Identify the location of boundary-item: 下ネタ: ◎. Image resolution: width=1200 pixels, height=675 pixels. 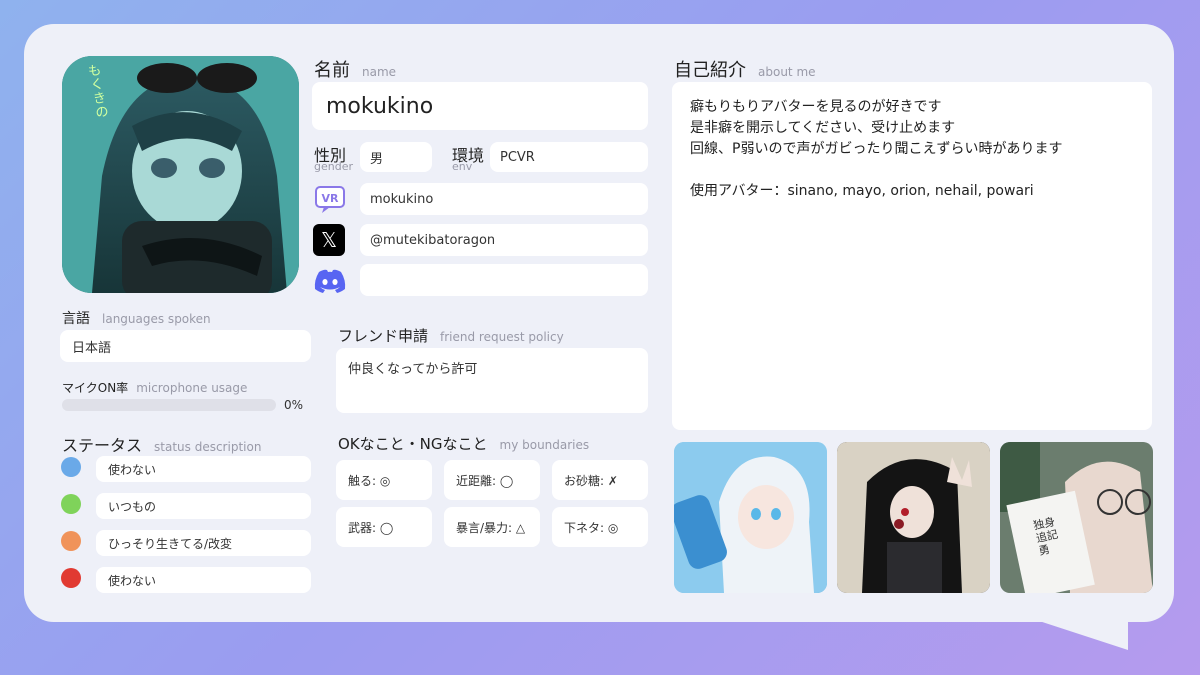
(600, 527).